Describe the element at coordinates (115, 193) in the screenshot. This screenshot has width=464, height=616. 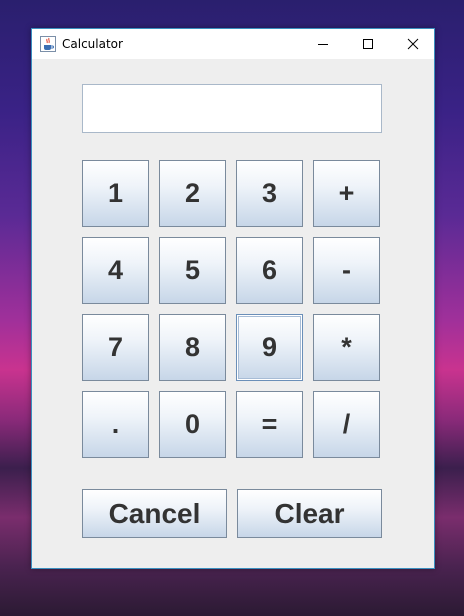
I see `key-1: 1` at that location.